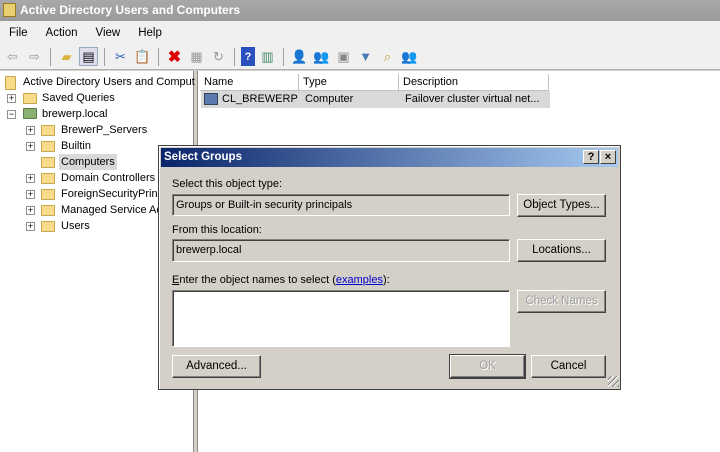  What do you see at coordinates (349, 82) in the screenshot?
I see `column-header-type: Type` at bounding box center [349, 82].